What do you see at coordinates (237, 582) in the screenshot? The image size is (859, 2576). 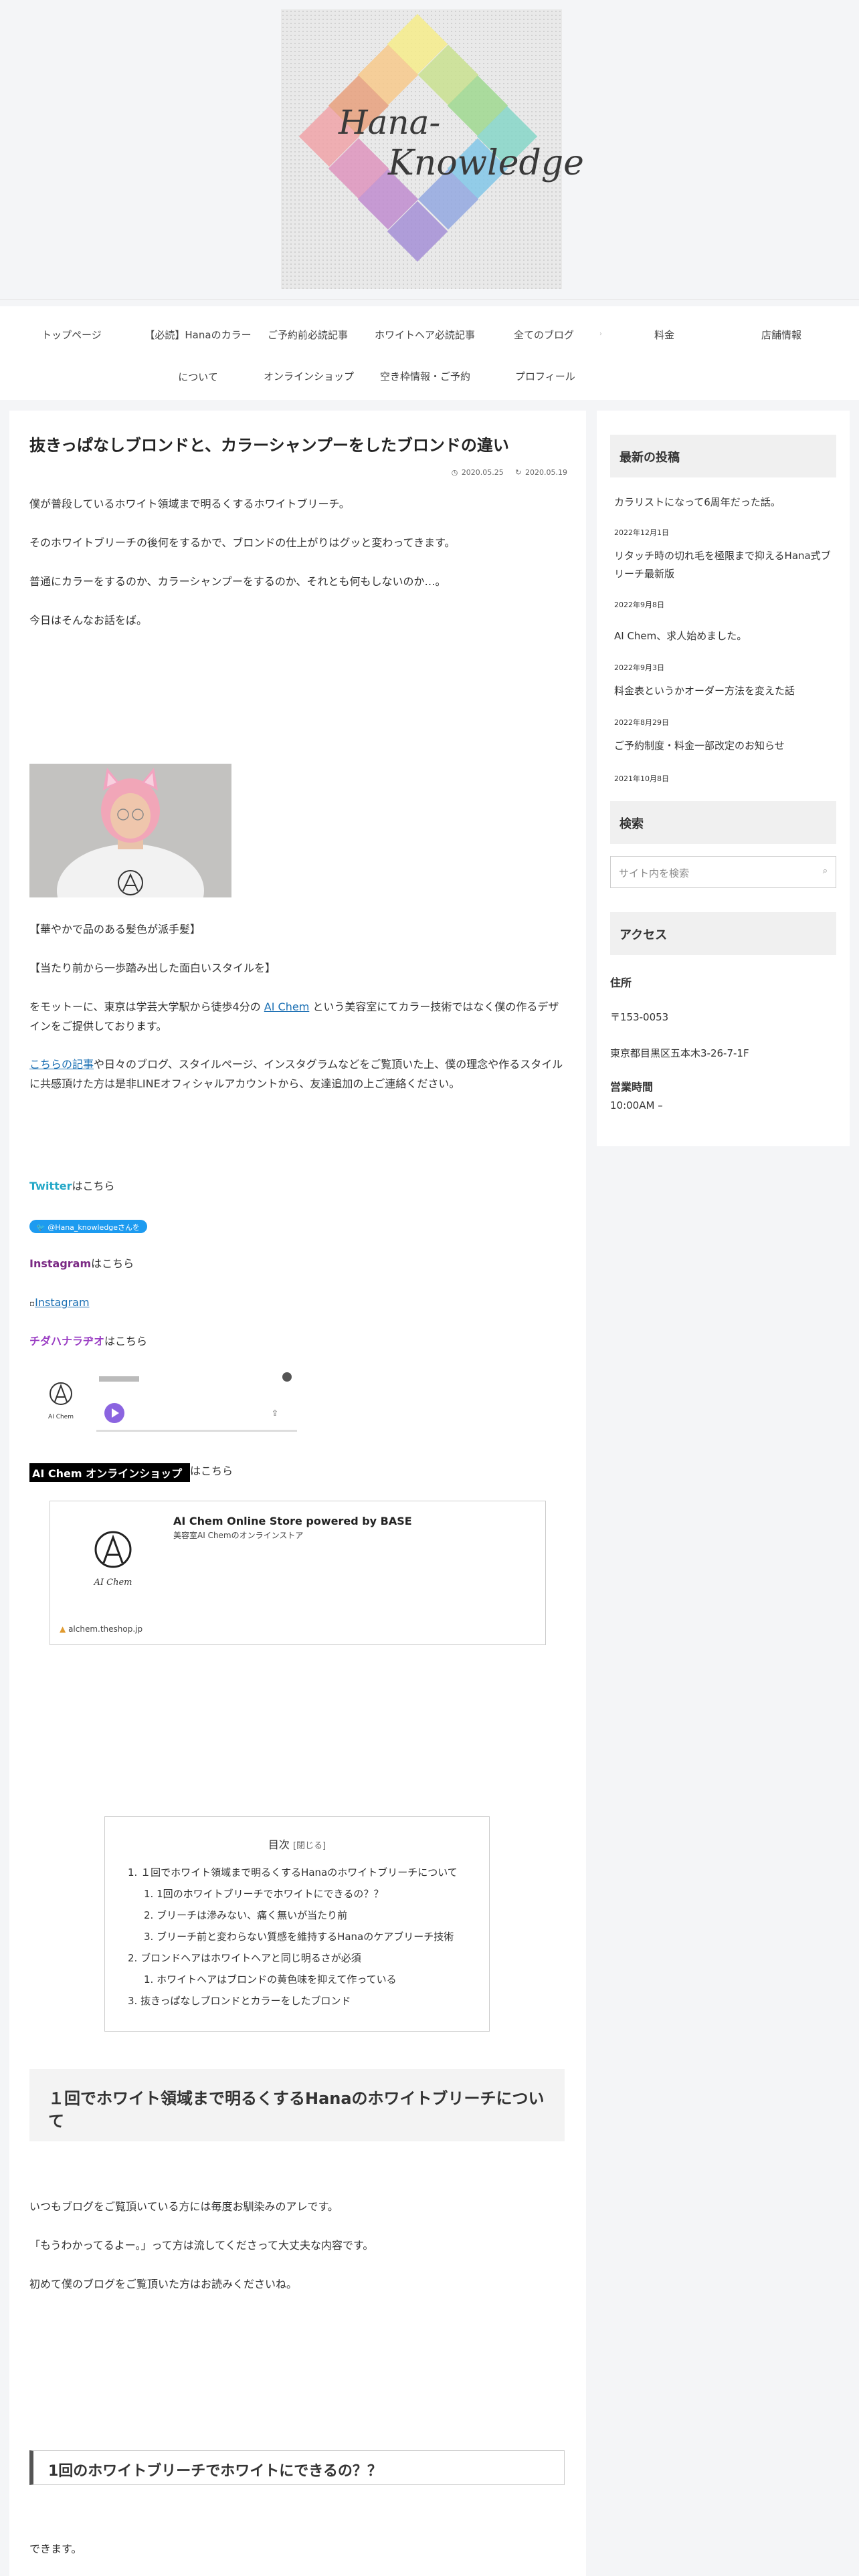 I see `paragraph: 普通にカラーをするのか、カラーシャンプーをするのか、それとも何もしないのか…。` at bounding box center [237, 582].